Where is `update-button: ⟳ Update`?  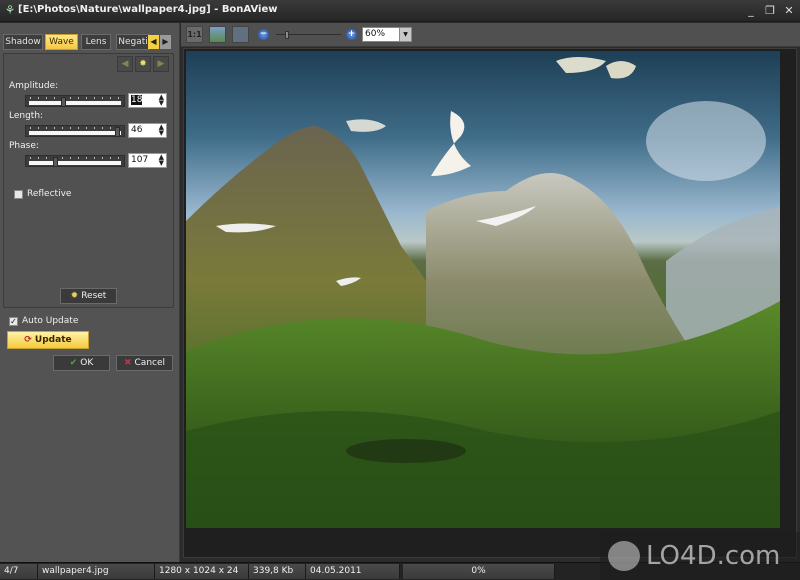
update-button: ⟳ Update is located at coordinates (48, 340).